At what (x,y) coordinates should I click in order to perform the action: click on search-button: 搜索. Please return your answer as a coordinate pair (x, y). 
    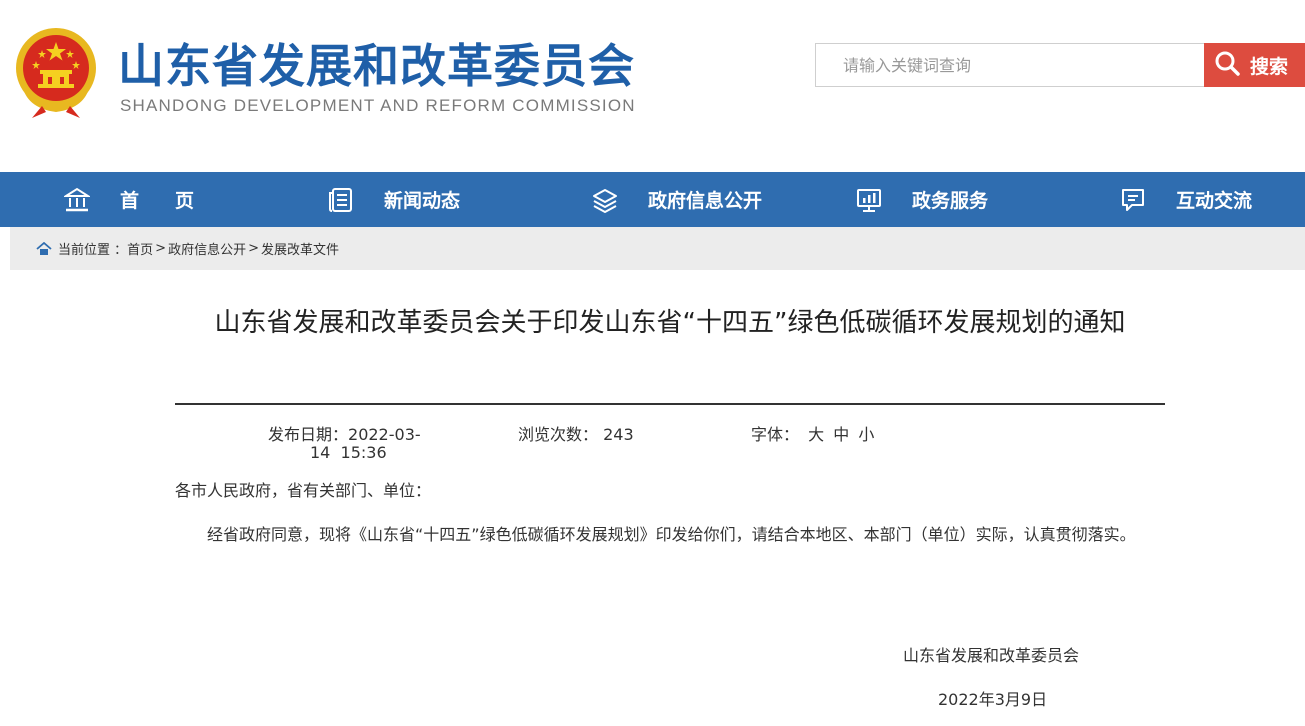
    Looking at the image, I should click on (1254, 65).